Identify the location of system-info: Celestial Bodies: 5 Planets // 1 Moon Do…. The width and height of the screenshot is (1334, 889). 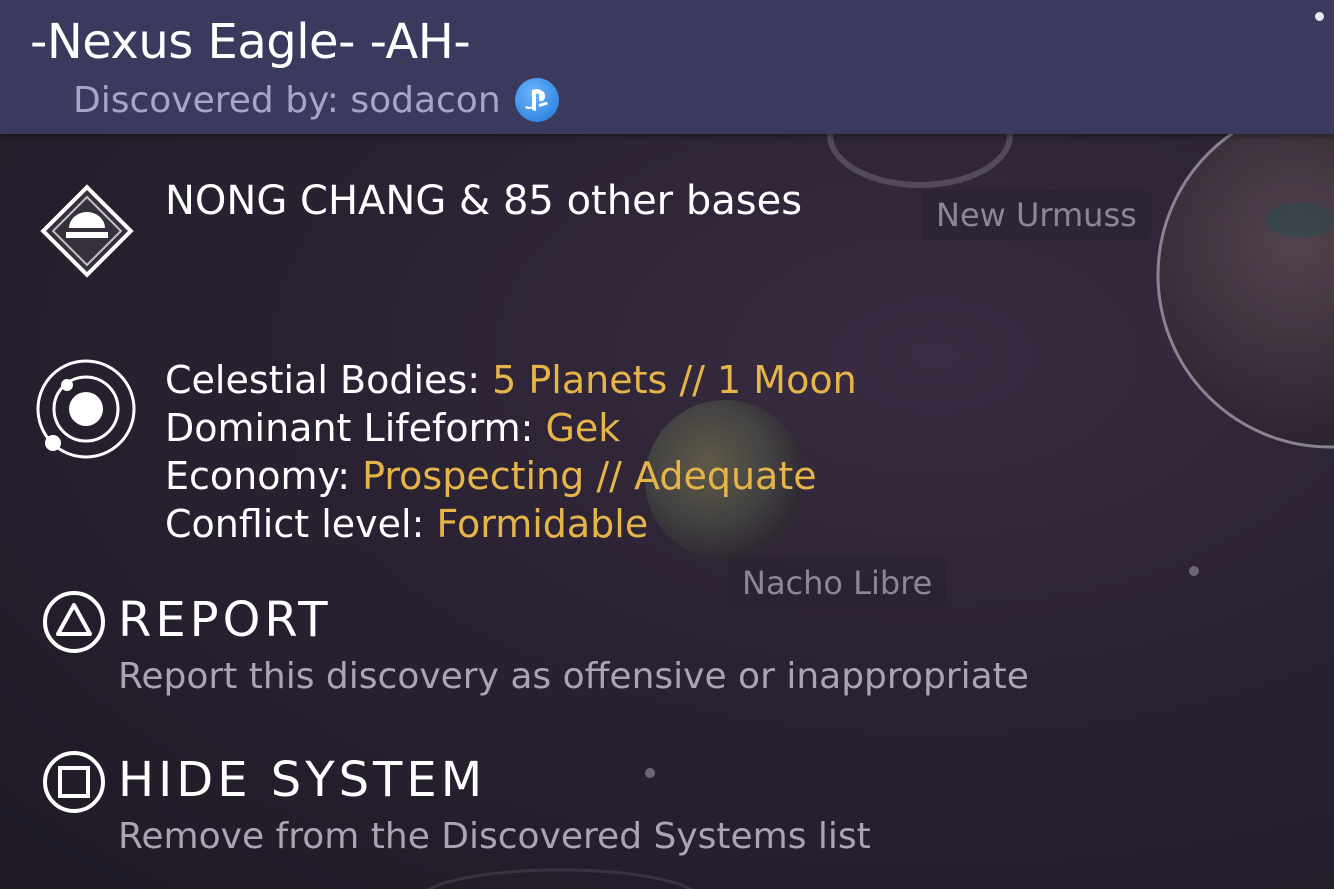
(511, 452).